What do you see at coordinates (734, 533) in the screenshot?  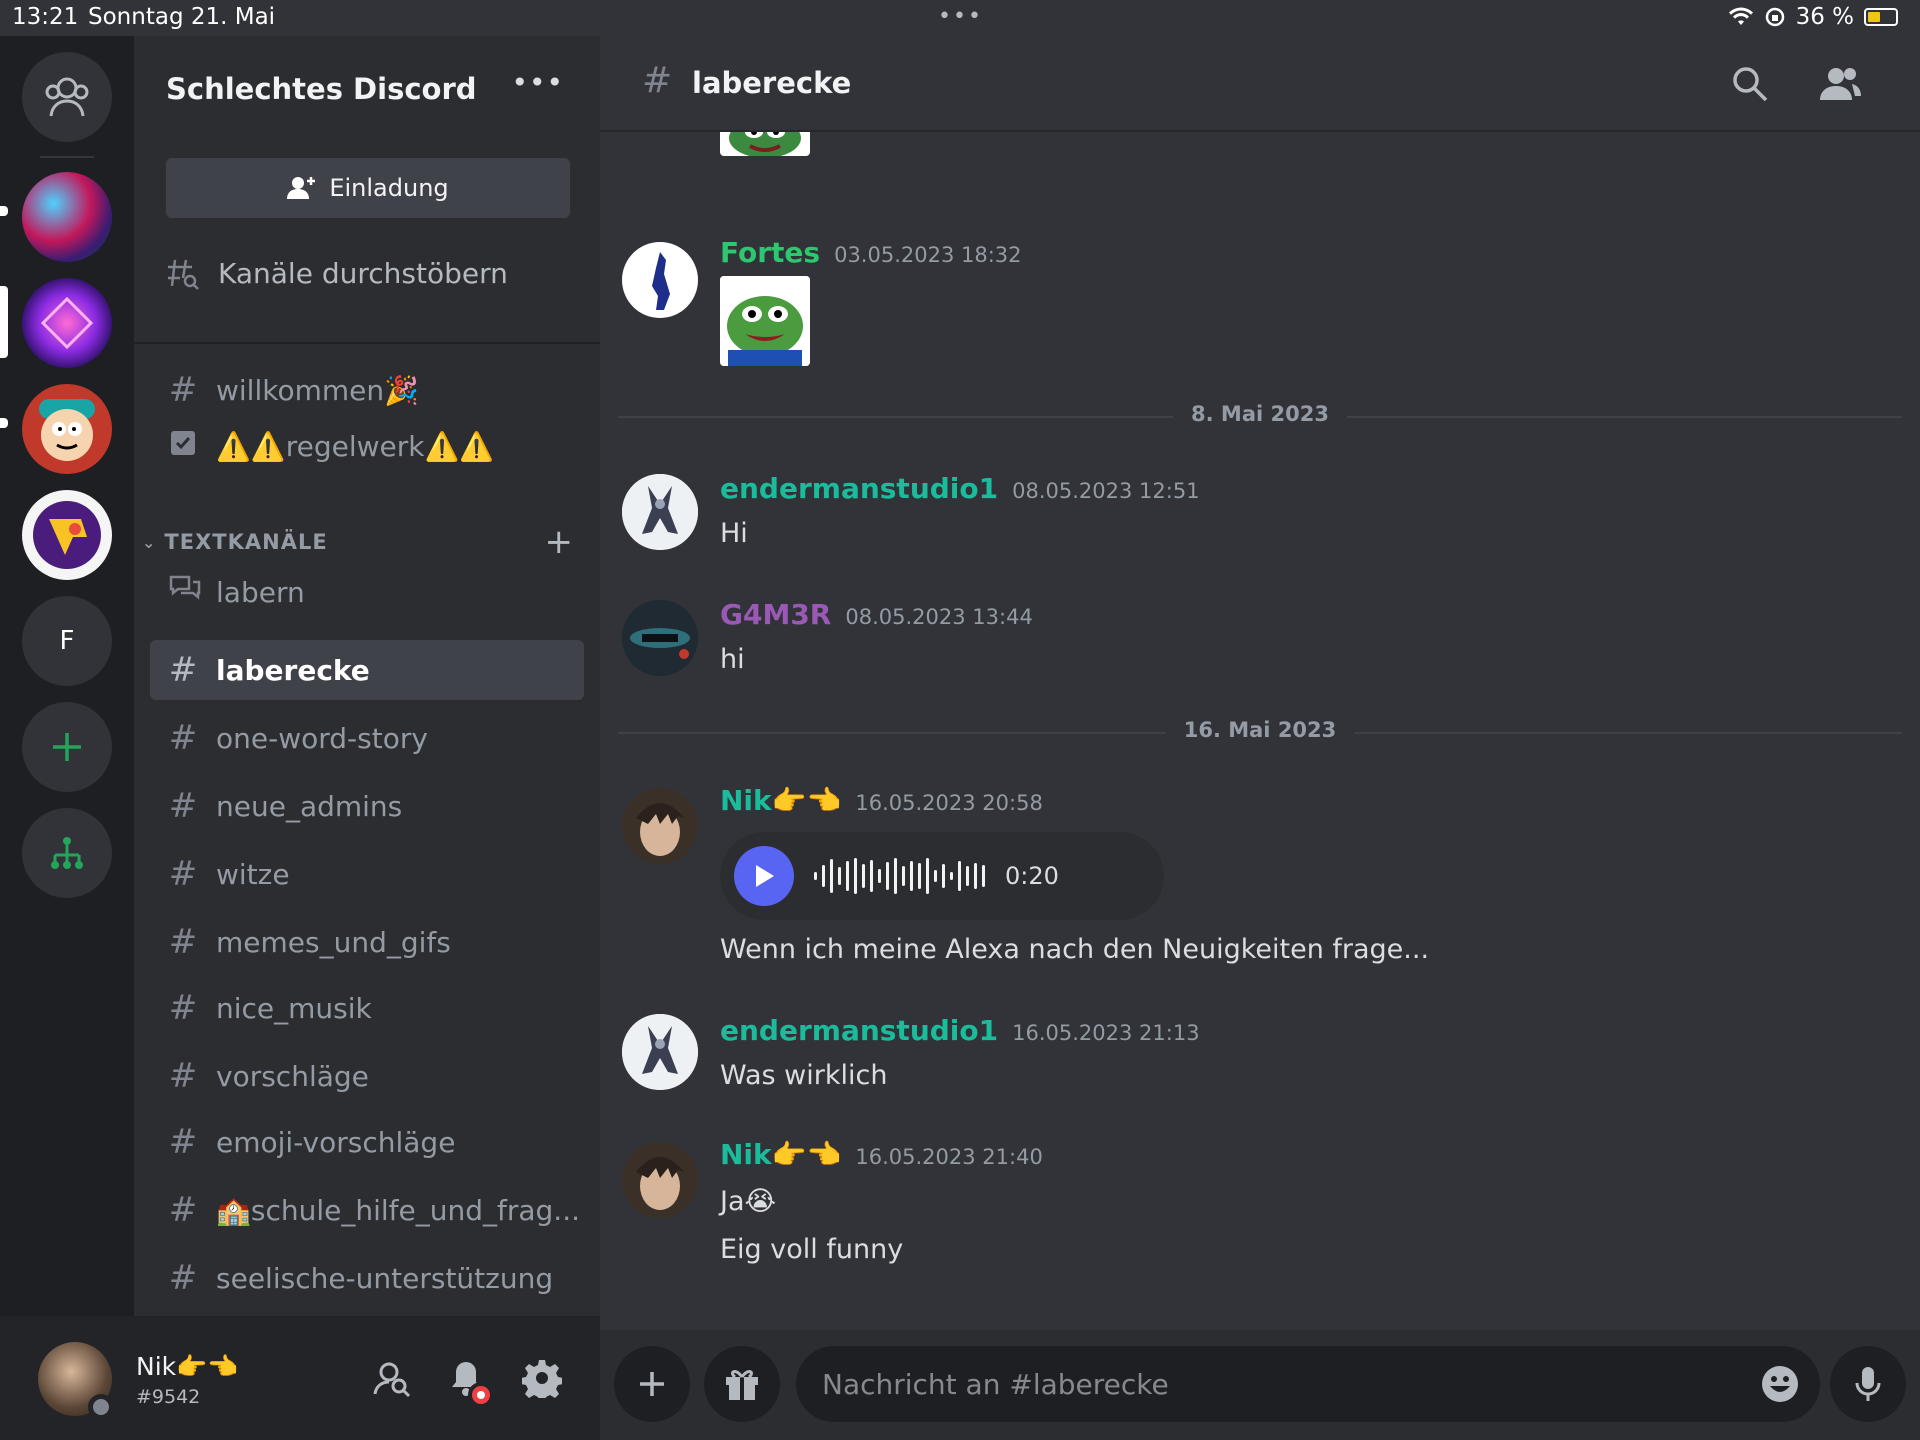 I see `message-text: Hi` at bounding box center [734, 533].